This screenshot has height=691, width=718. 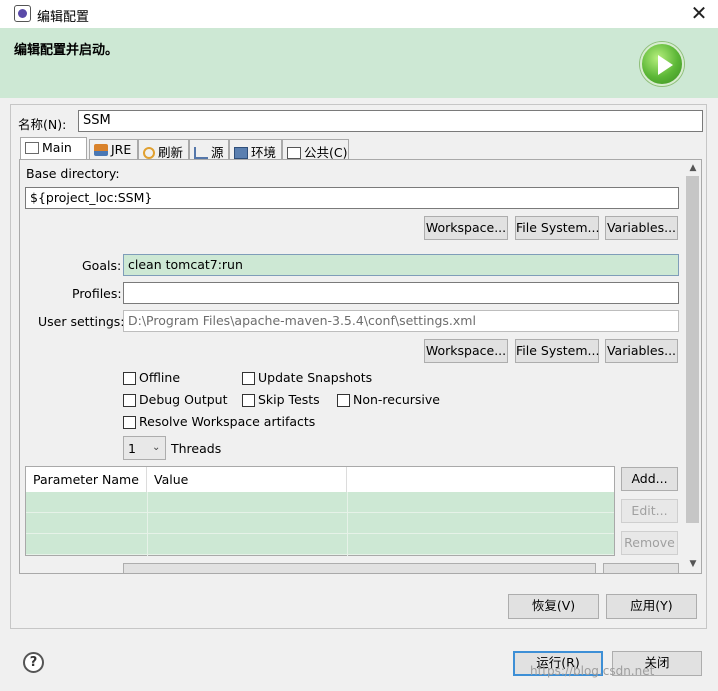 I want to click on name-label: 名称(N):, so click(x=42, y=124).